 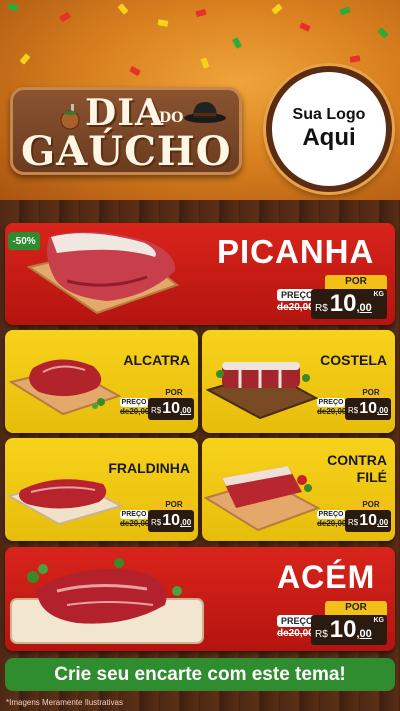 I want to click on featured-product-name: PICANHA, so click(x=296, y=251).